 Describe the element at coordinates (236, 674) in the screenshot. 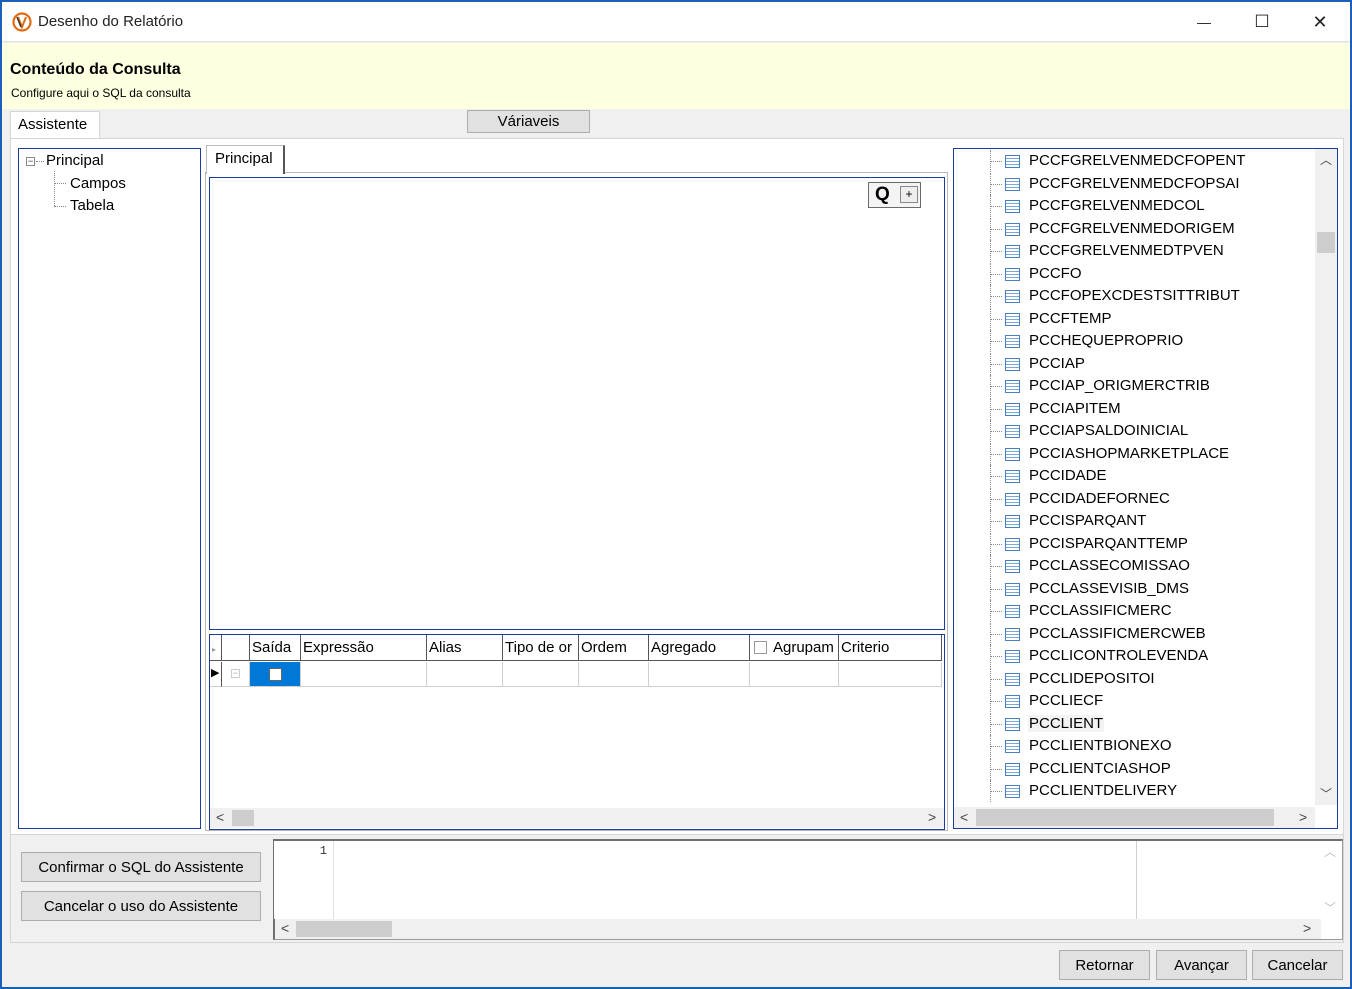

I see `row-expander: −` at that location.